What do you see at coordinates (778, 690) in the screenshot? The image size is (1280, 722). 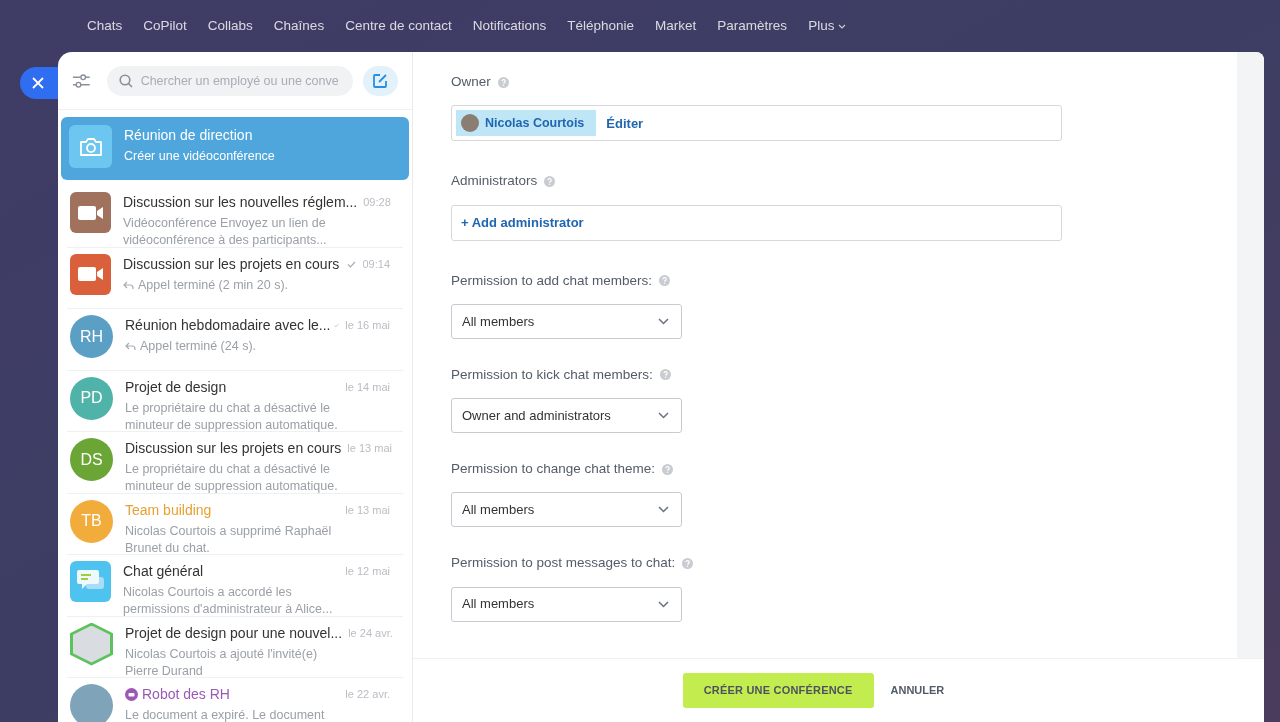 I see `create-conference-button: CRÉER UNE CONFÉRENCE` at bounding box center [778, 690].